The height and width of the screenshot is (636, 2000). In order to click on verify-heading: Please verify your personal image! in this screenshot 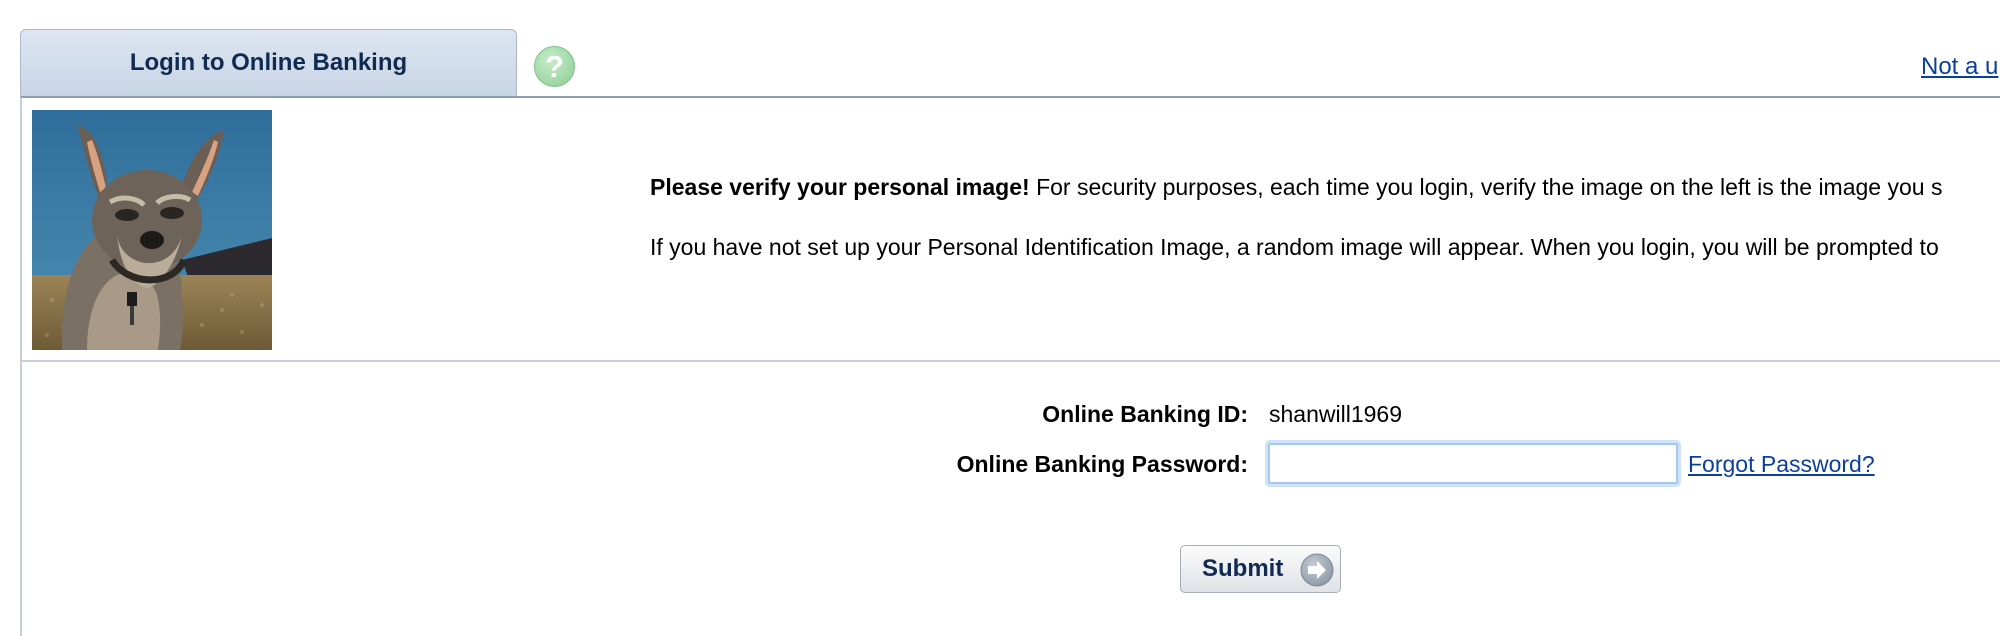, I will do `click(840, 187)`.